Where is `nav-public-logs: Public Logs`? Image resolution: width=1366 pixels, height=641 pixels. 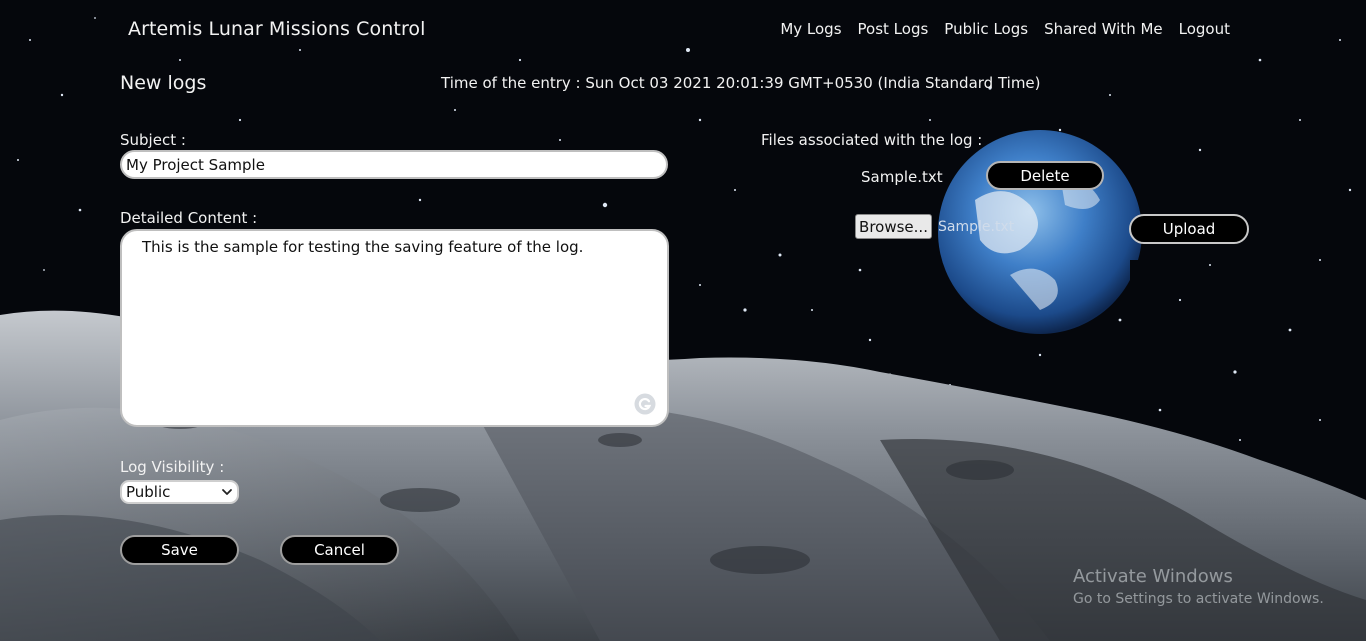
nav-public-logs: Public Logs is located at coordinates (986, 29).